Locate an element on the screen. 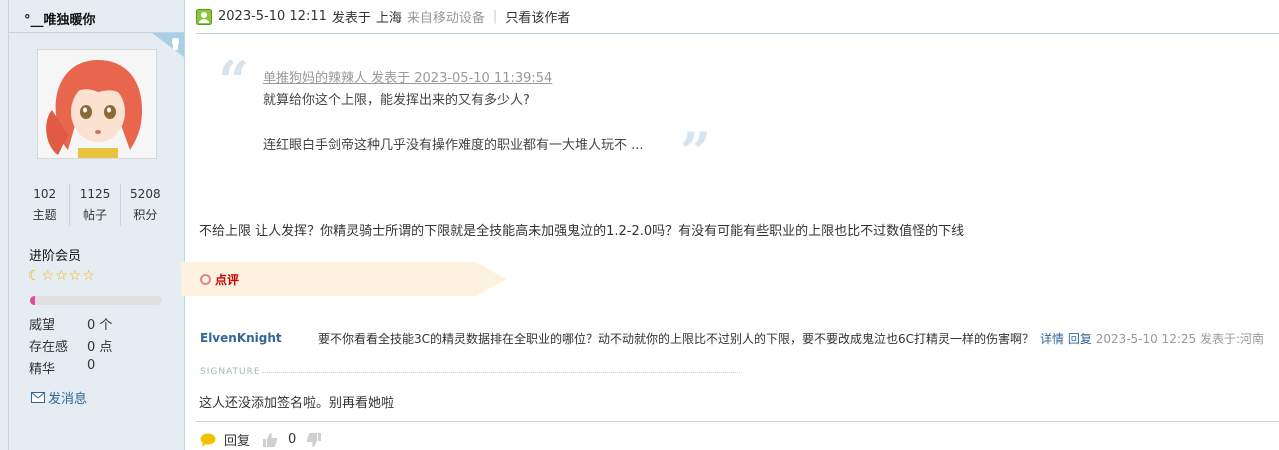 This screenshot has width=1279, height=450. username: °__唯独暖你 is located at coordinates (60, 18).